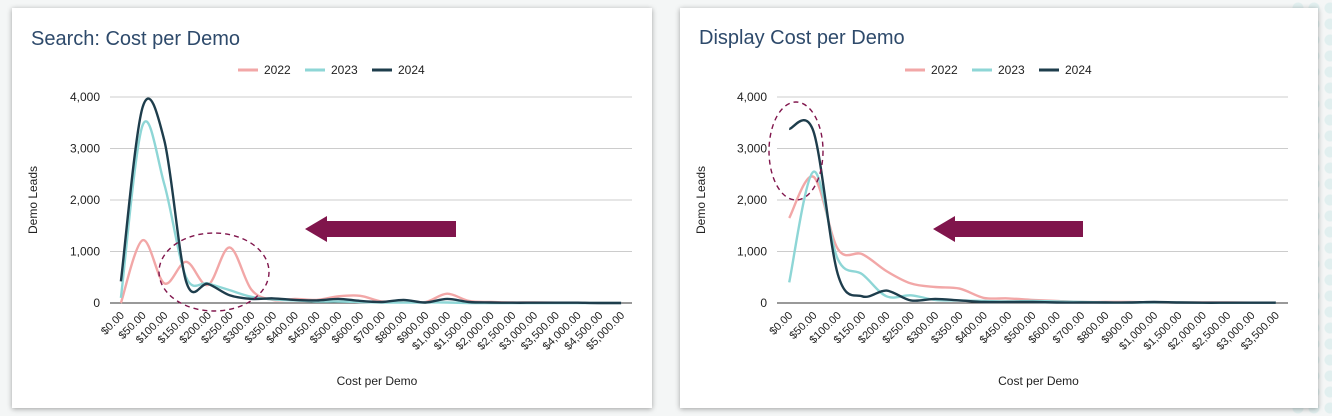  What do you see at coordinates (796, 151) in the screenshot?
I see `highlight-ellipse` at bounding box center [796, 151].